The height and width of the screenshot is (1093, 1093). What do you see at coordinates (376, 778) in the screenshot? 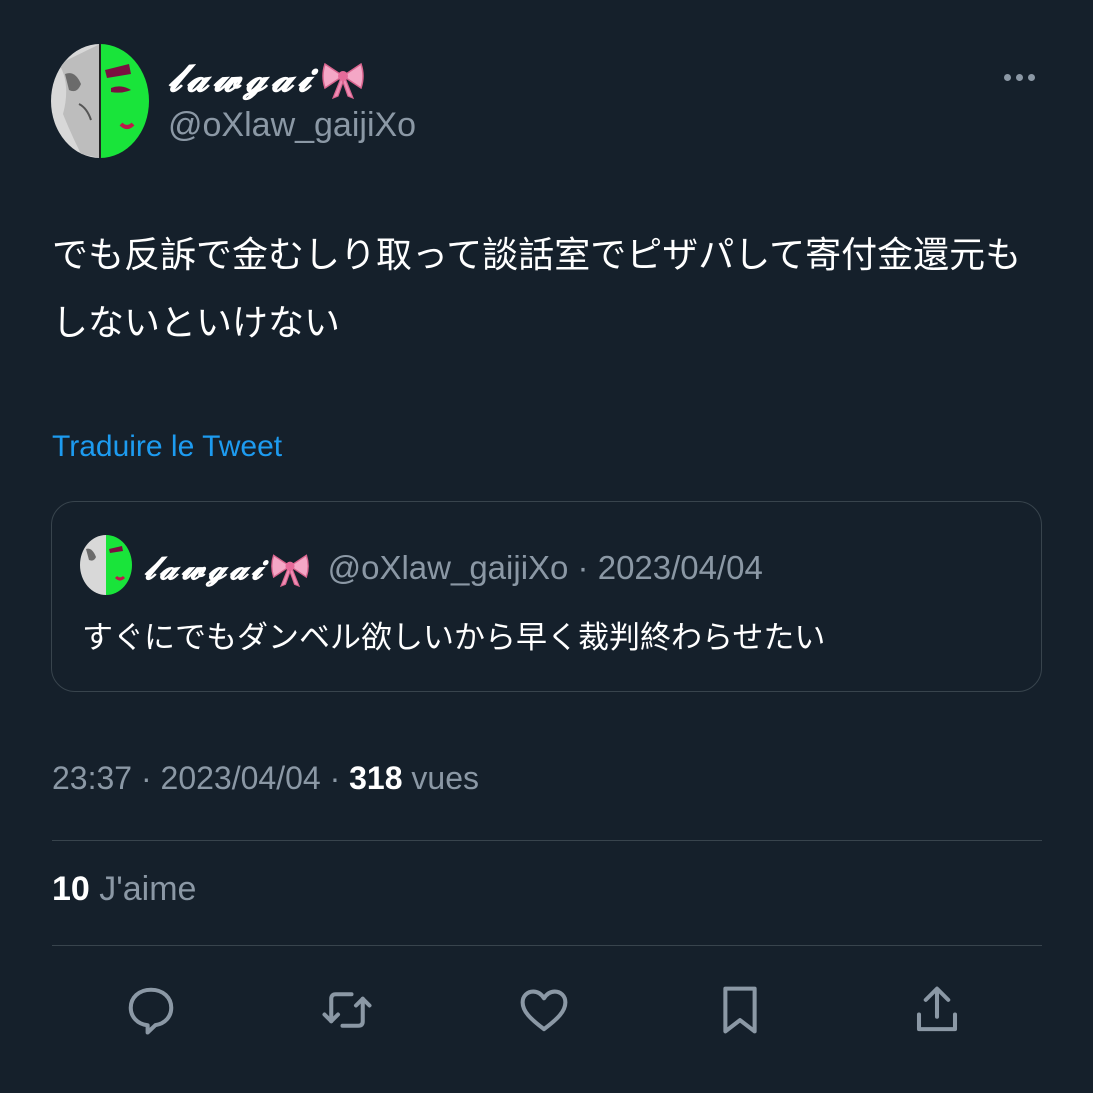
I see `views-count: 318` at bounding box center [376, 778].